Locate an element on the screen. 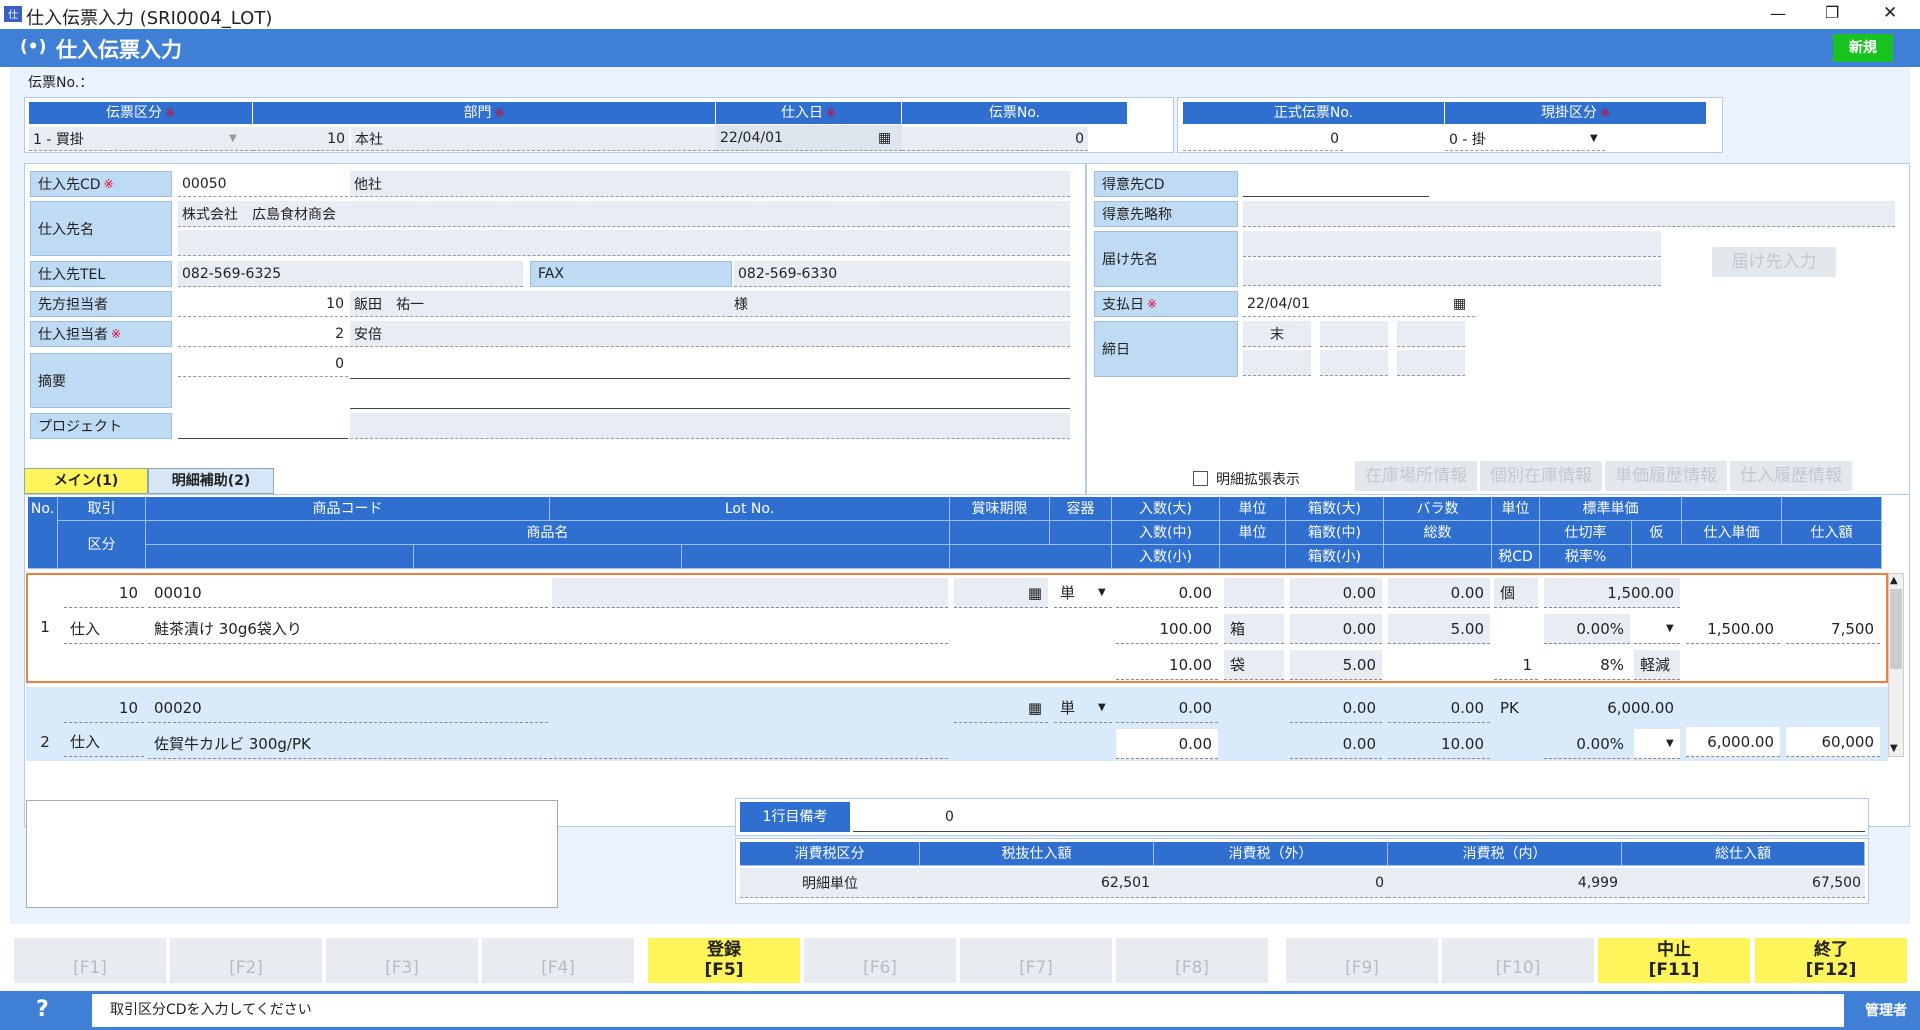 The height and width of the screenshot is (1030, 1920). project-cd-field is located at coordinates (263, 426).